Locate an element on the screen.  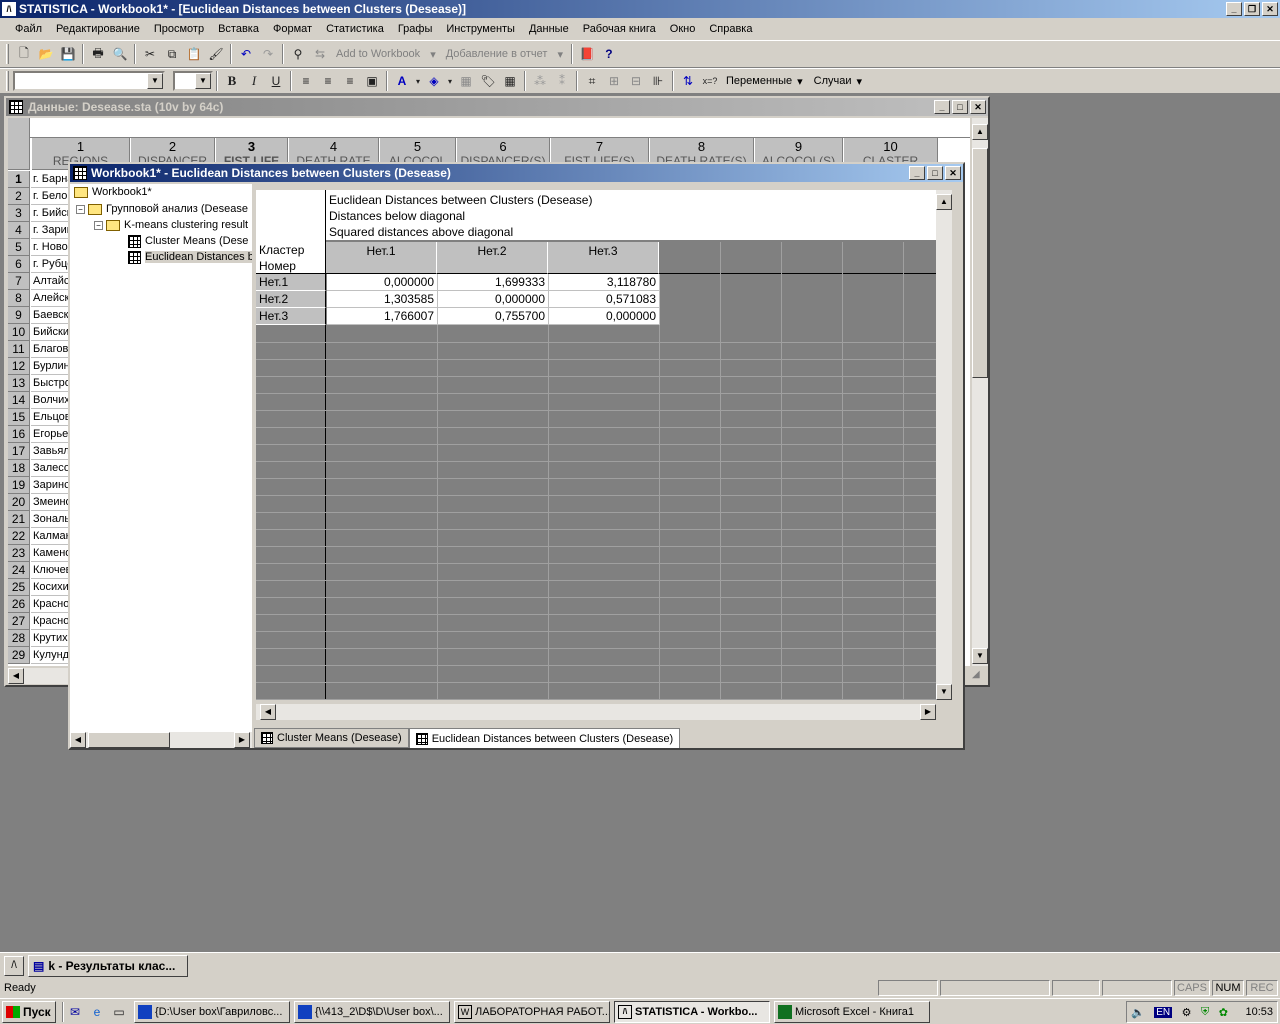
quick-launch-desktop-icon: ▭ is located at coordinates (119, 1012).